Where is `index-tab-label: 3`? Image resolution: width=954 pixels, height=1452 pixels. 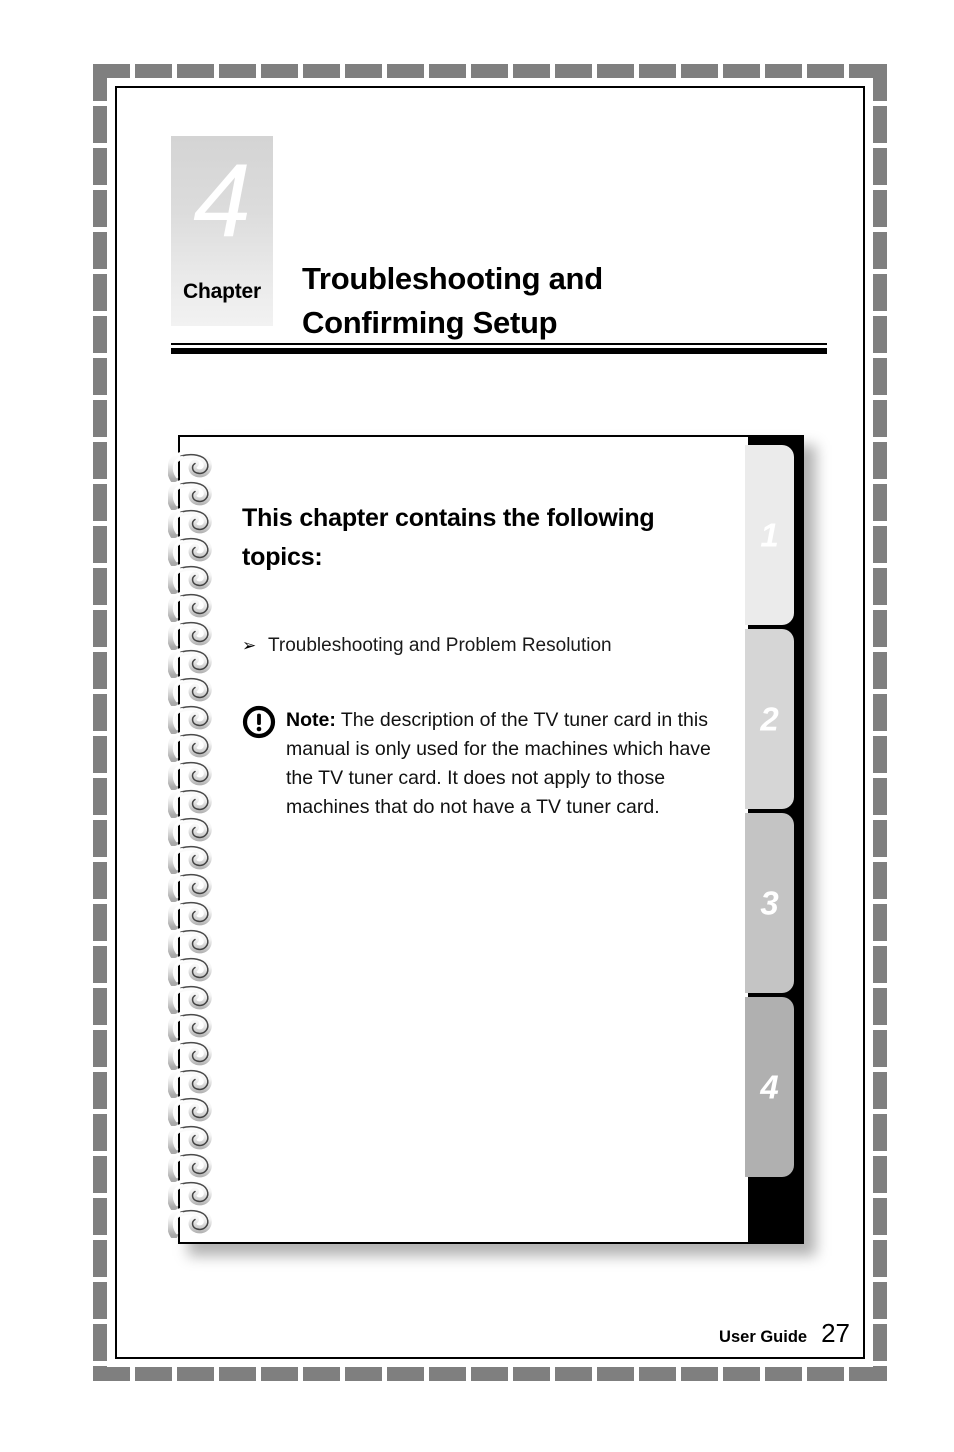
index-tab-label: 3 is located at coordinates (769, 903).